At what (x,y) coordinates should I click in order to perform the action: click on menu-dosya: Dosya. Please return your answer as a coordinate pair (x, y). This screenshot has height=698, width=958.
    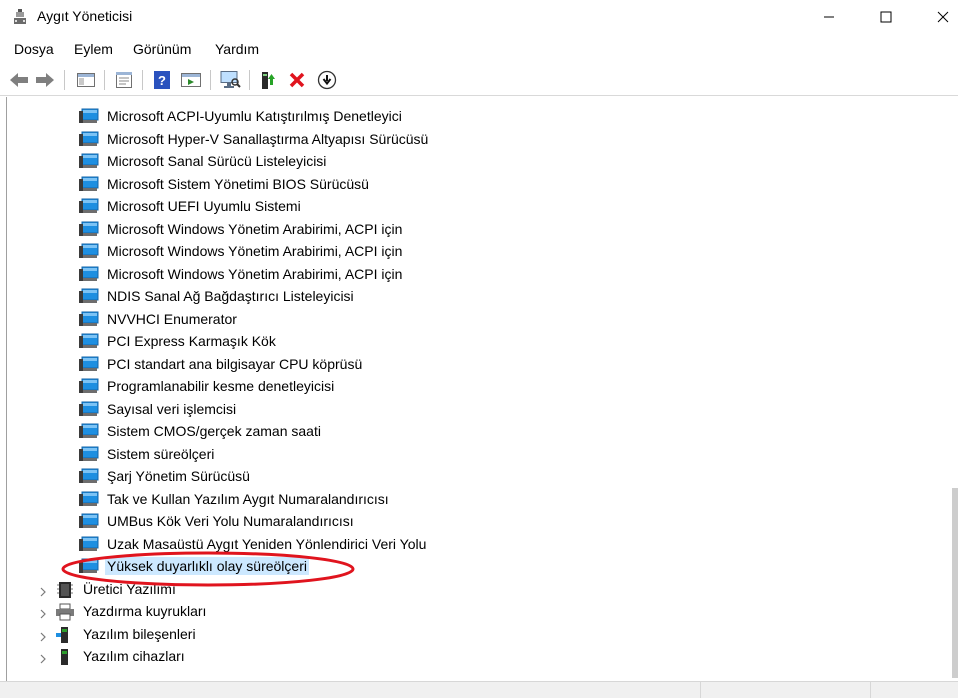
    Looking at the image, I should click on (34, 49).